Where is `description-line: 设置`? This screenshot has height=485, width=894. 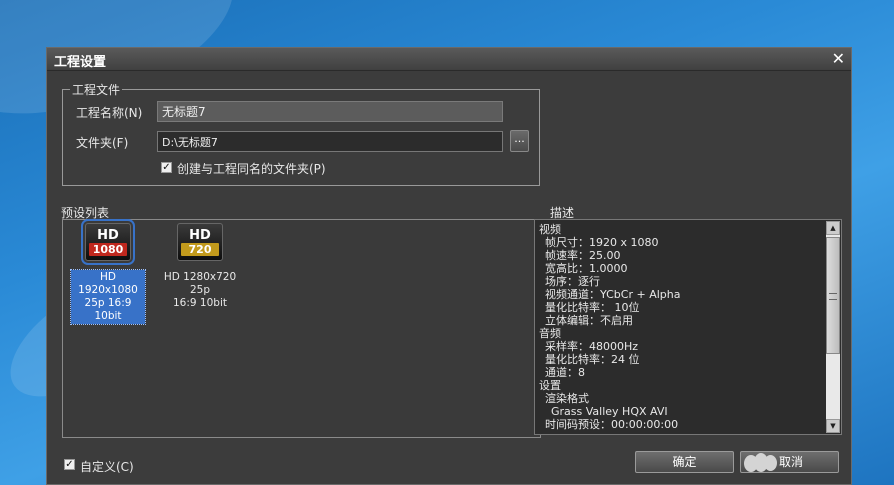 description-line: 设置 is located at coordinates (550, 385).